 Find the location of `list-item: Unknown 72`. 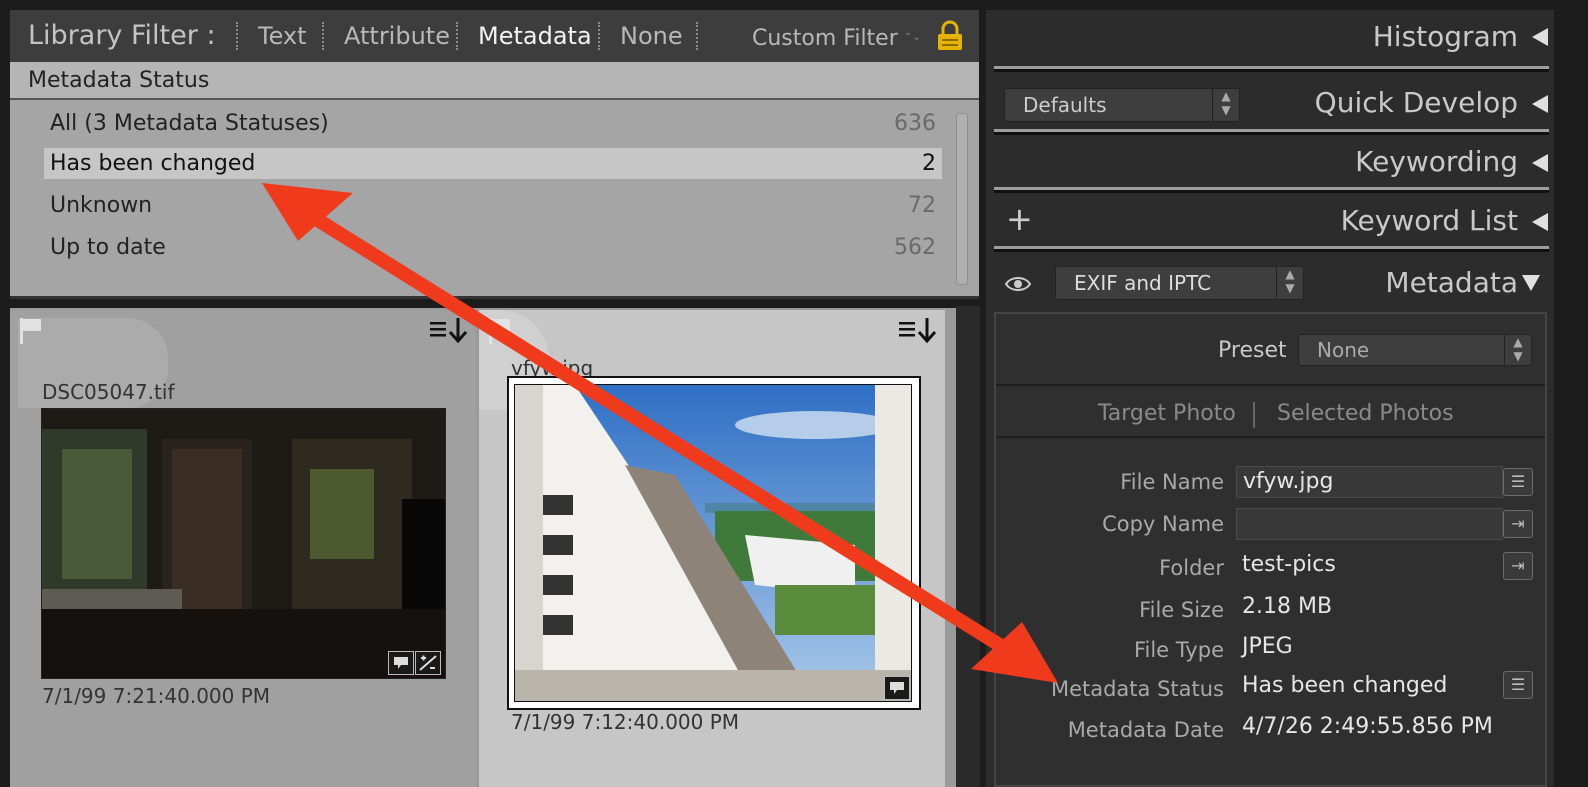

list-item: Unknown 72 is located at coordinates (493, 205).